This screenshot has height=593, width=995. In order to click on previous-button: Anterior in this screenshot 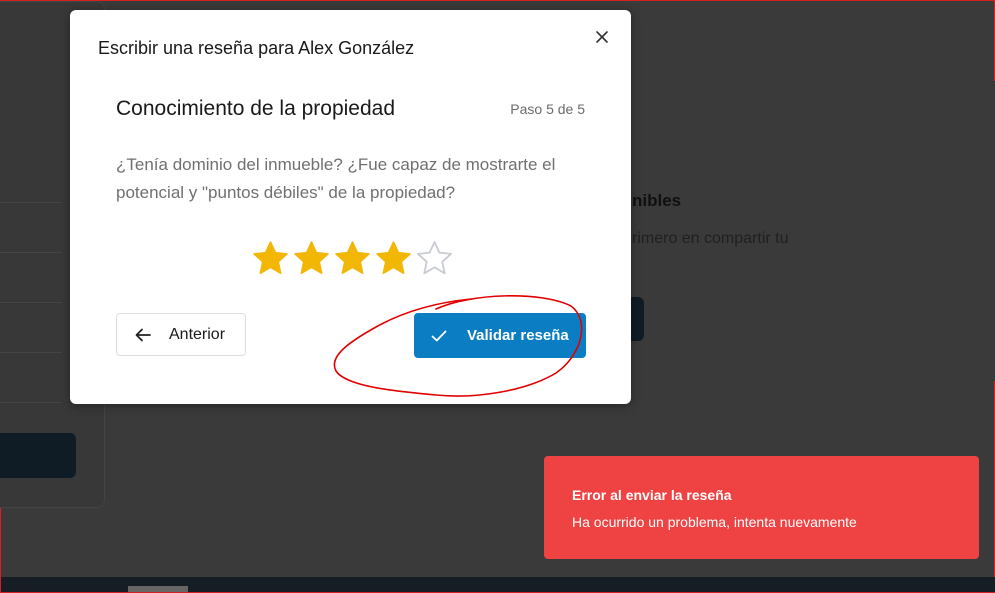, I will do `click(181, 334)`.